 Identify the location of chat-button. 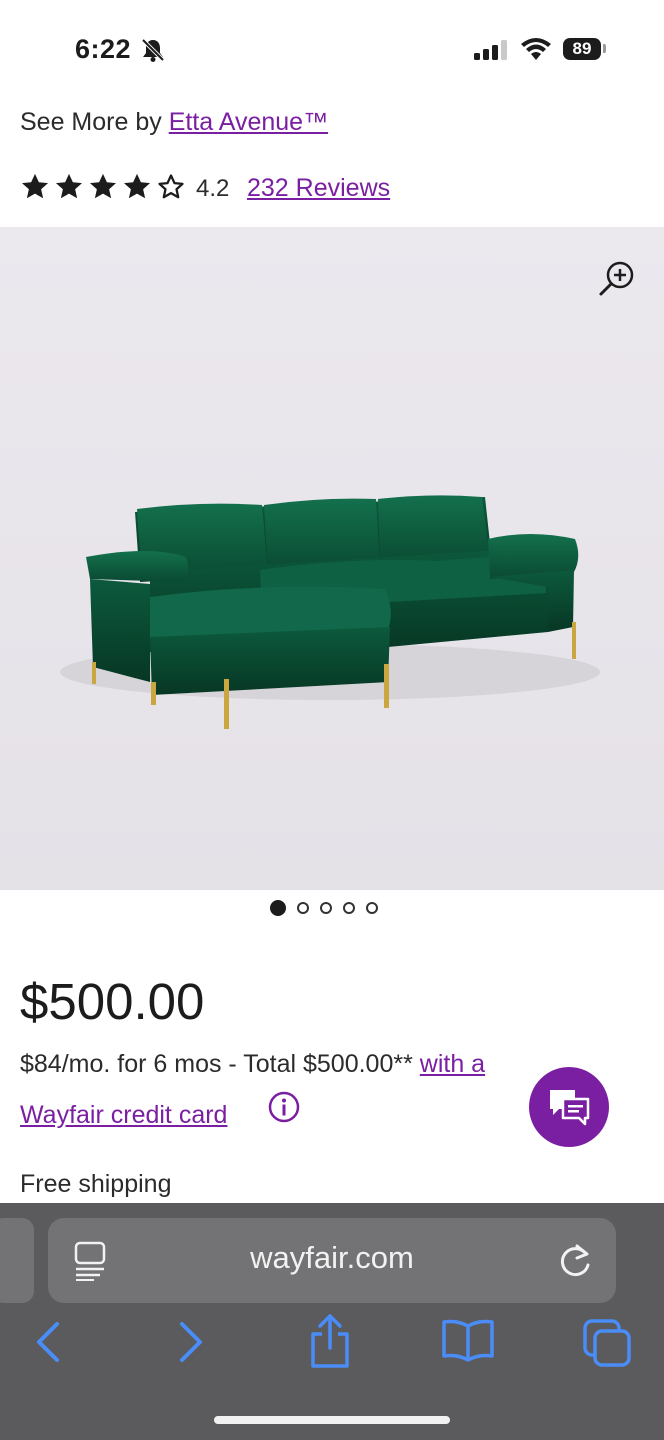
(569, 1107).